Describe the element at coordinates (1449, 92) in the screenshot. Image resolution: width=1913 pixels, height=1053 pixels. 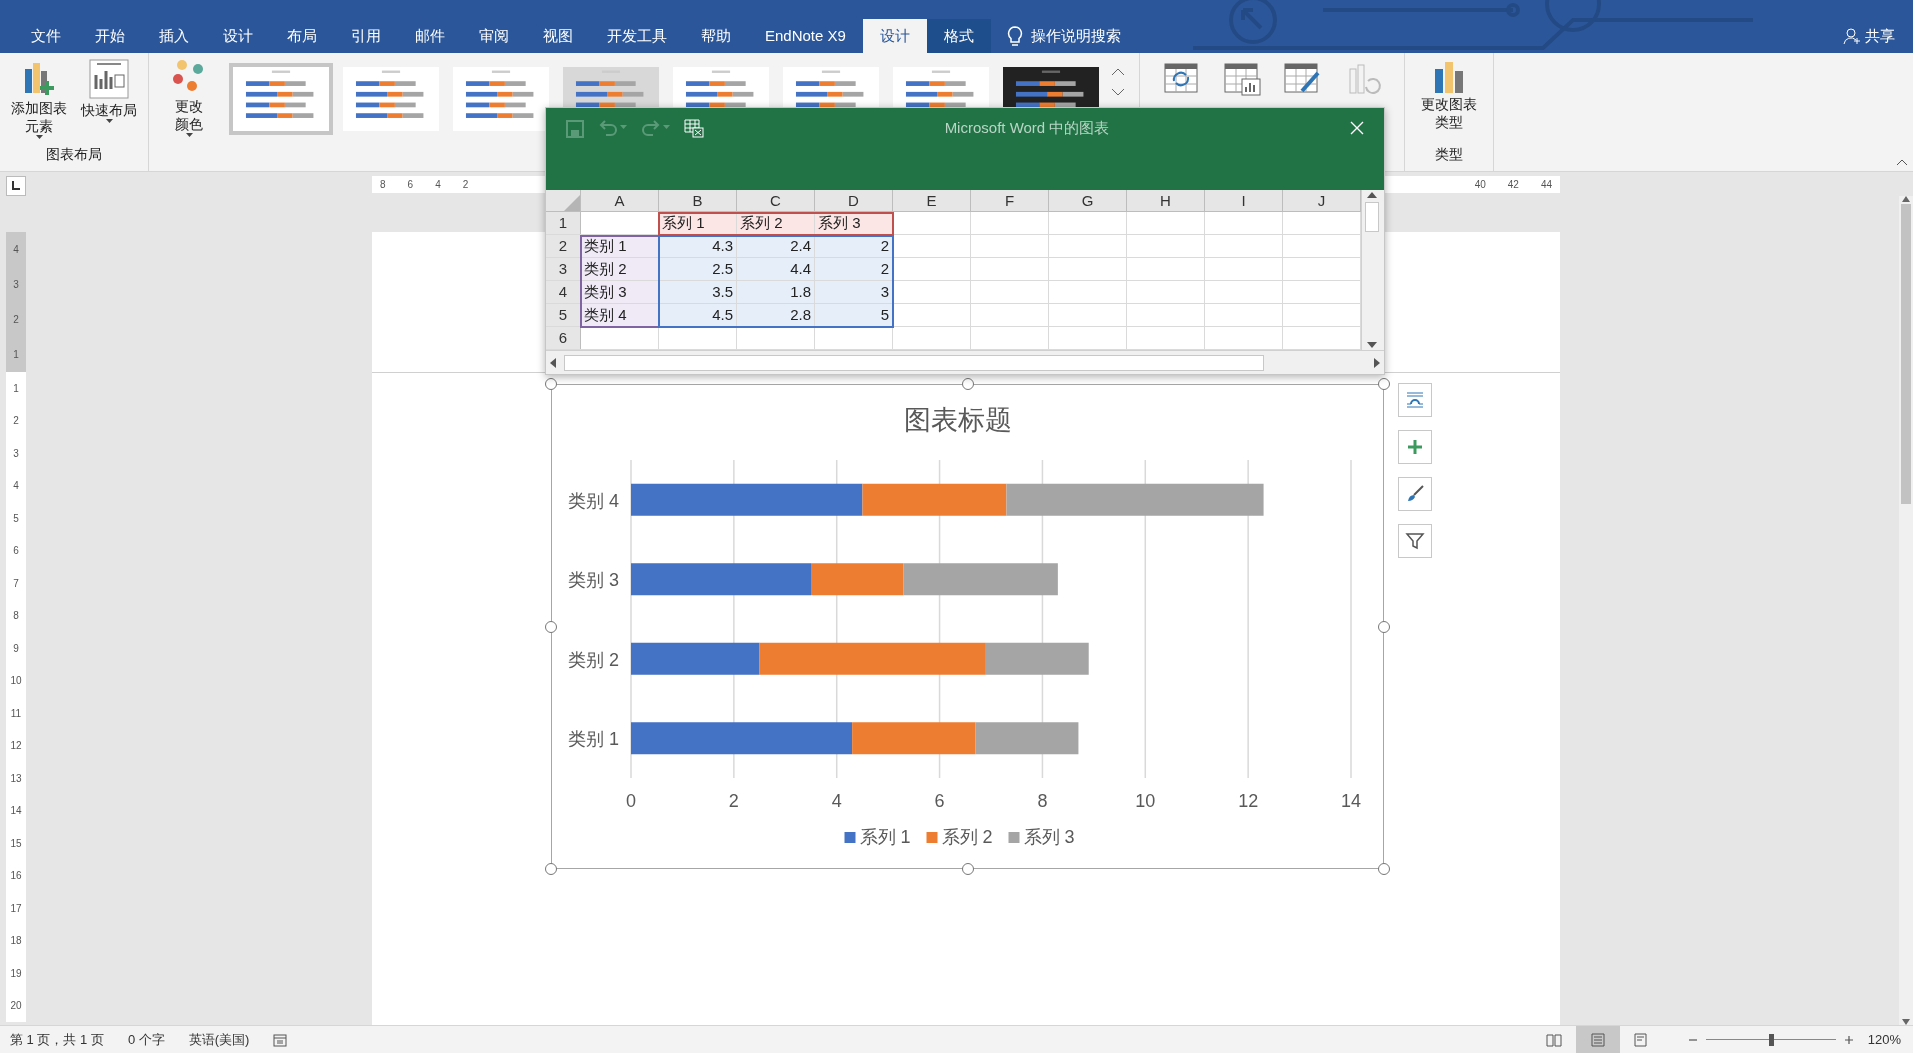
I see `change-chart-type-button: 更改图表类型` at that location.